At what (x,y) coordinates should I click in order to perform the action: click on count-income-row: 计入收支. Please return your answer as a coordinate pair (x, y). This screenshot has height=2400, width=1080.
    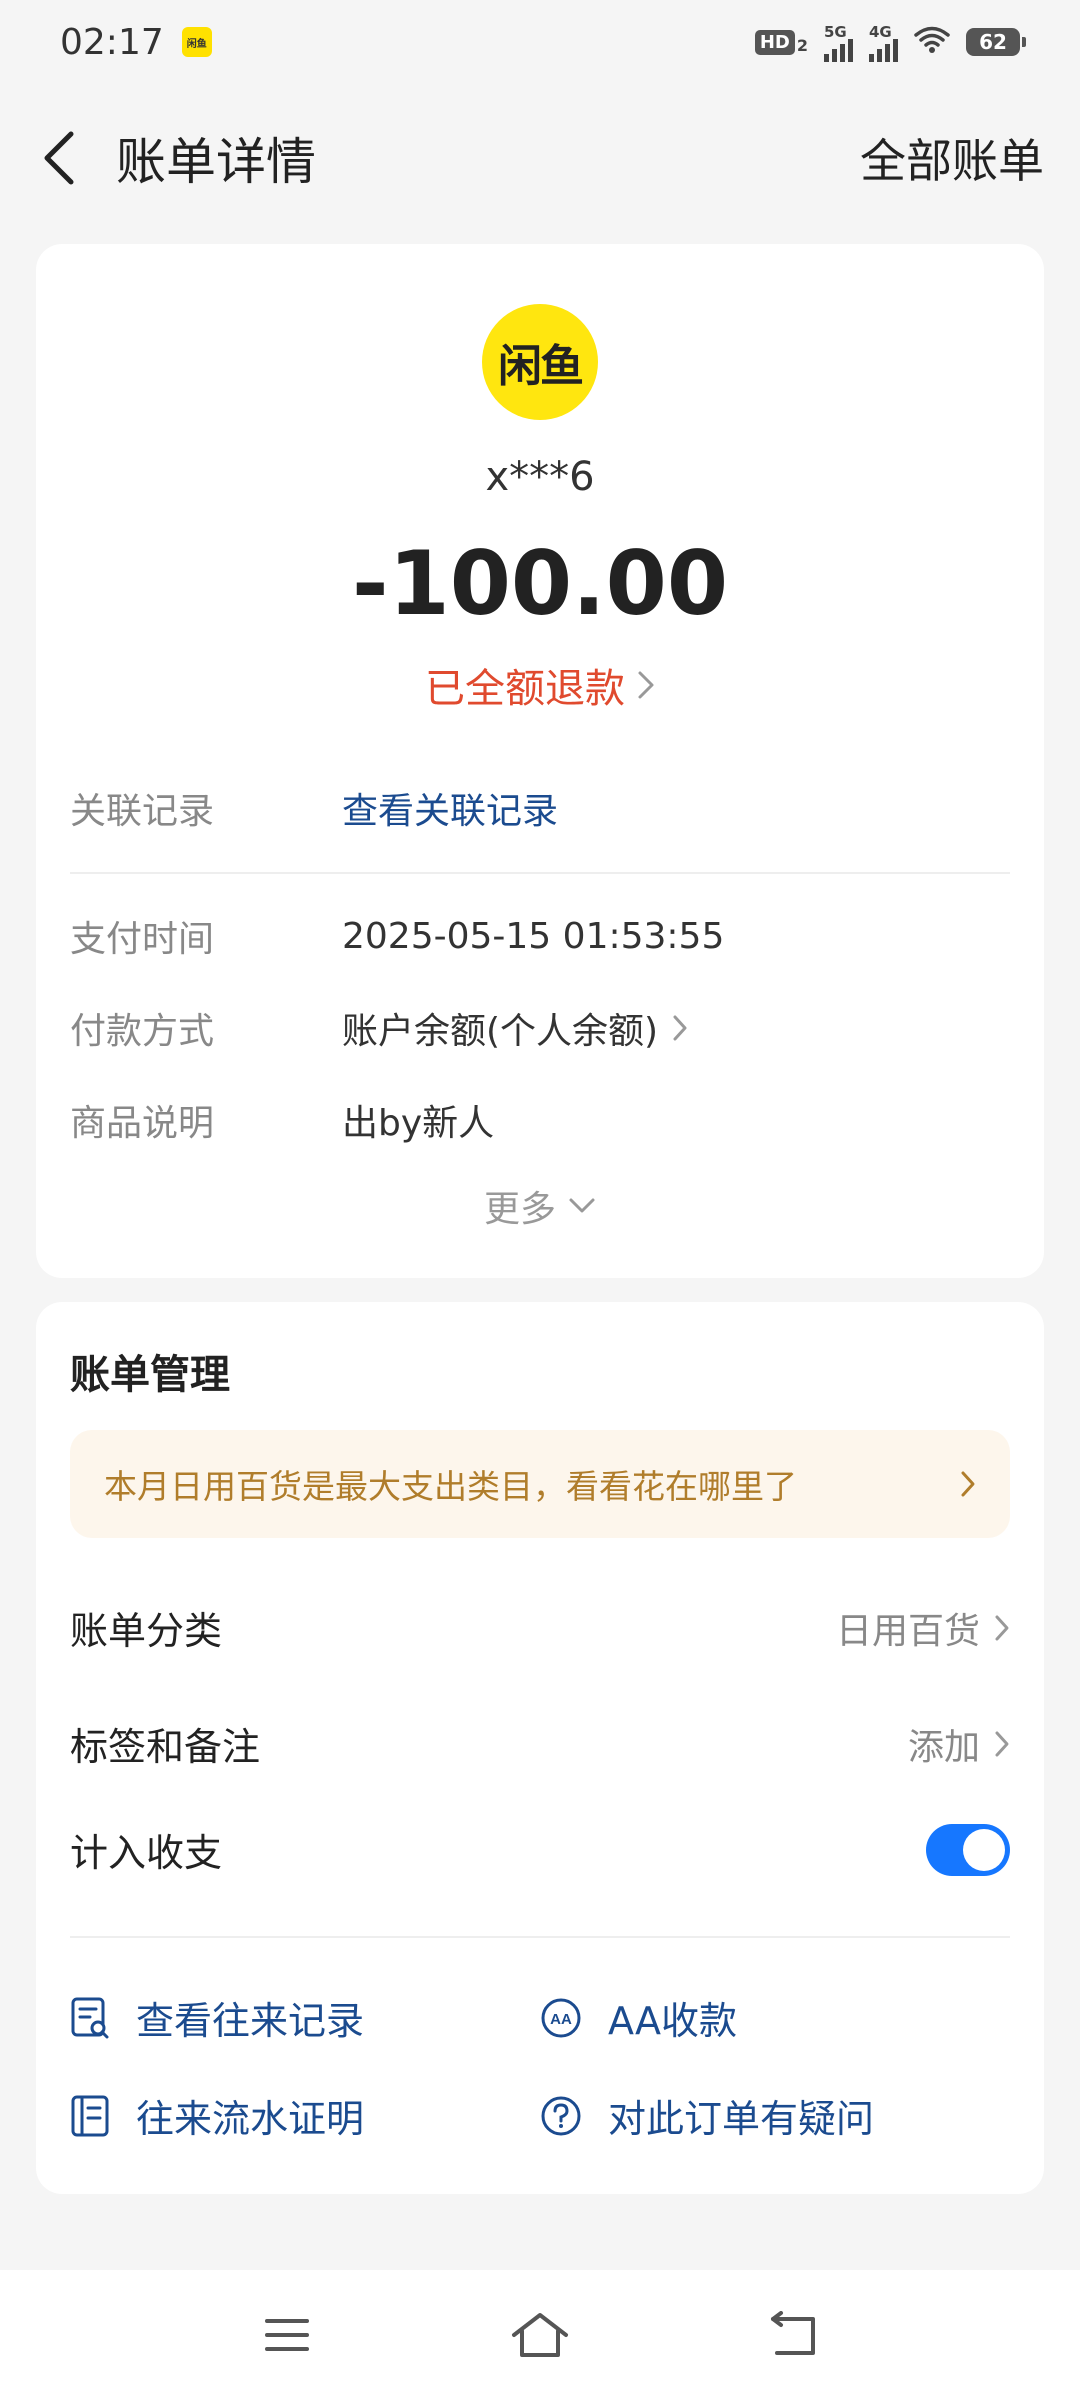
    Looking at the image, I should click on (540, 1849).